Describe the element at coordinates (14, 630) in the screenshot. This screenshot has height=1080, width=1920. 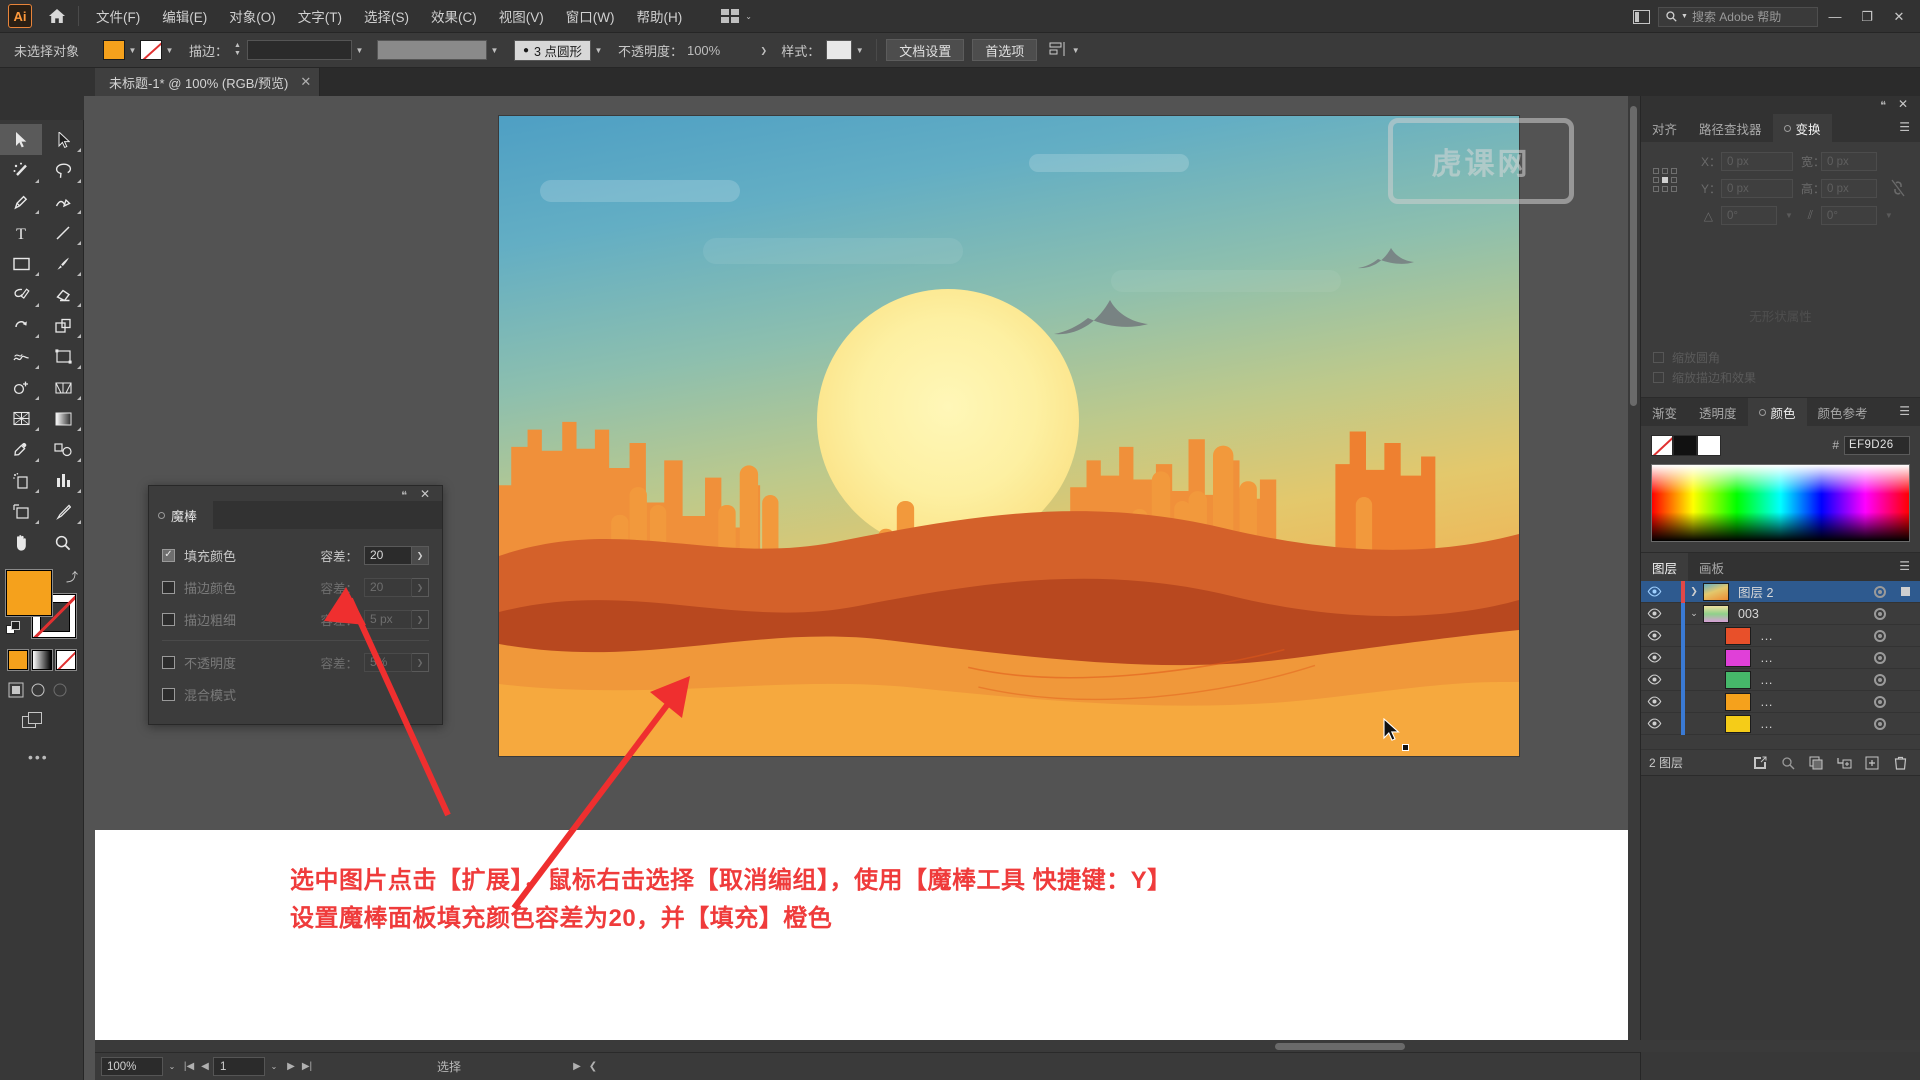
I see `default-fill-stroke-icon` at that location.